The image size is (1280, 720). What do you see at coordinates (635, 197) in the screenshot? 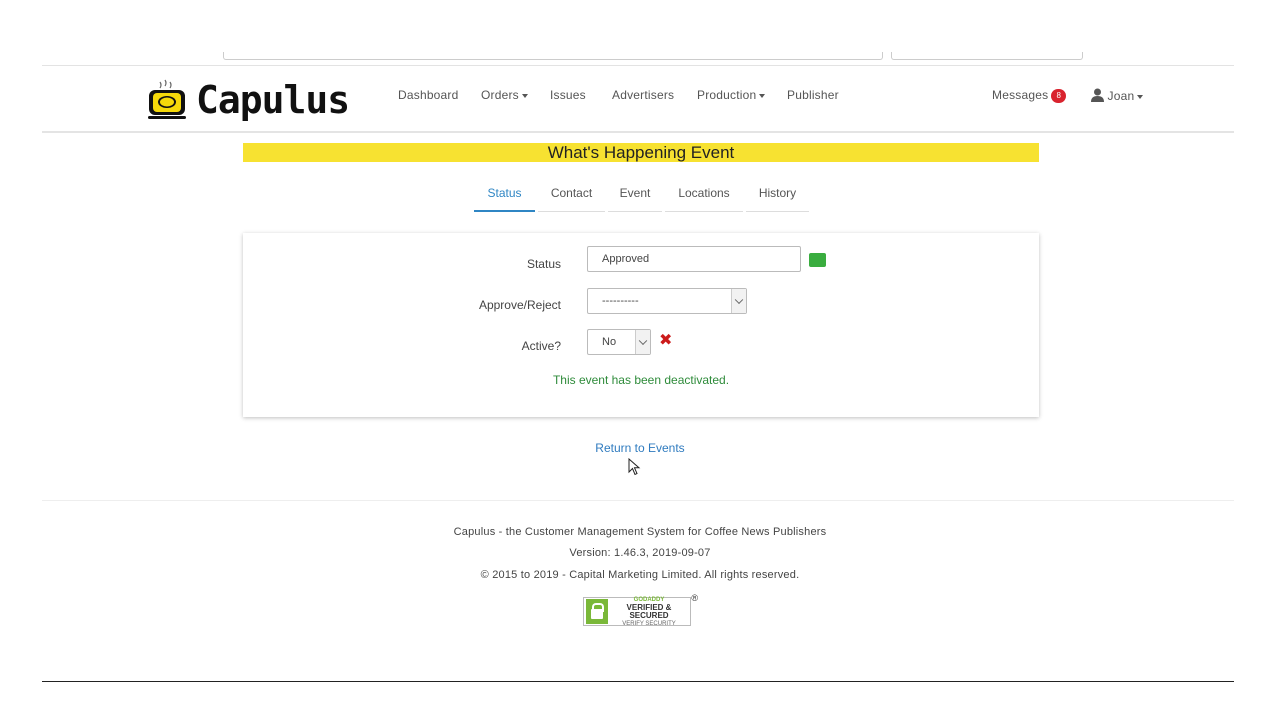
I see `tab-event: Event` at bounding box center [635, 197].